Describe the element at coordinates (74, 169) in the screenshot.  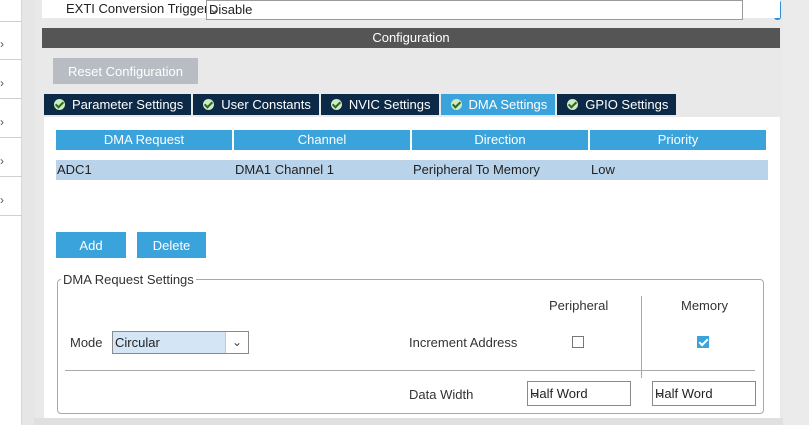
I see `cell-dma-request: ADC1` at that location.